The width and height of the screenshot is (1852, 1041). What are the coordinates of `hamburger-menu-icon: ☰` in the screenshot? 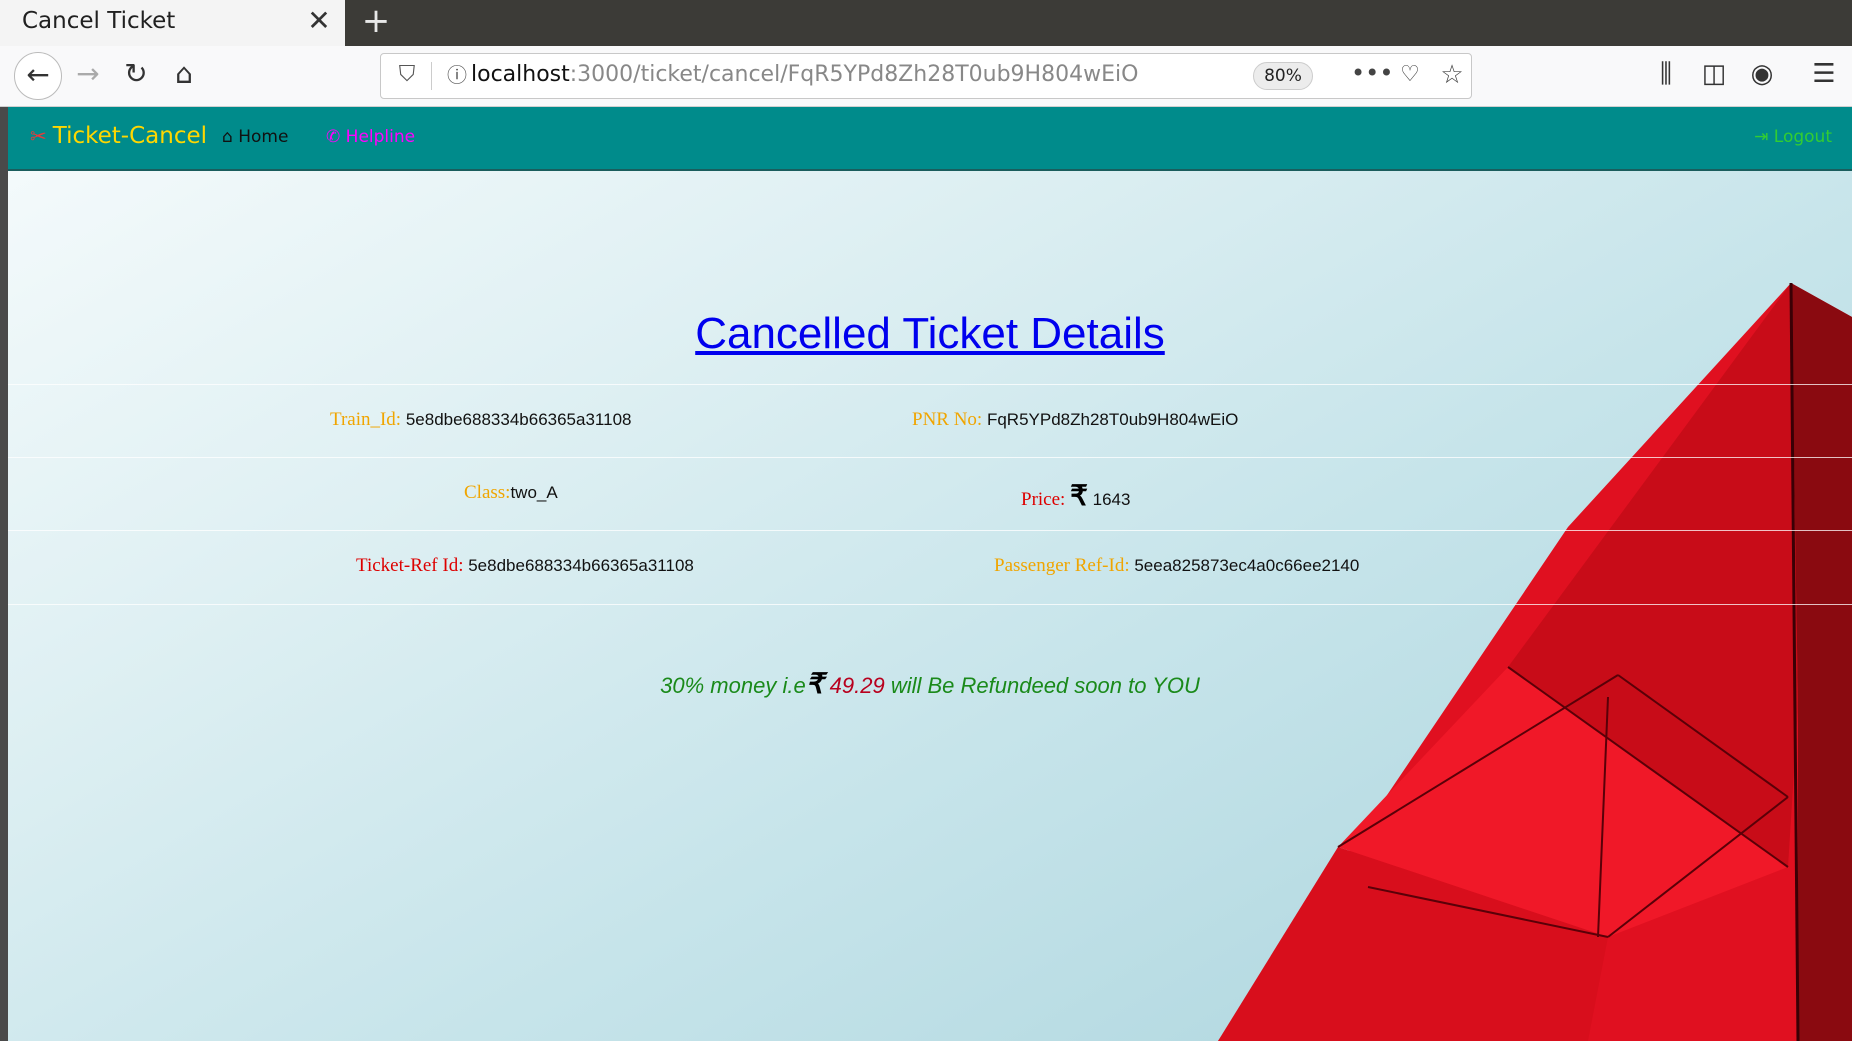 It's located at (1824, 74).